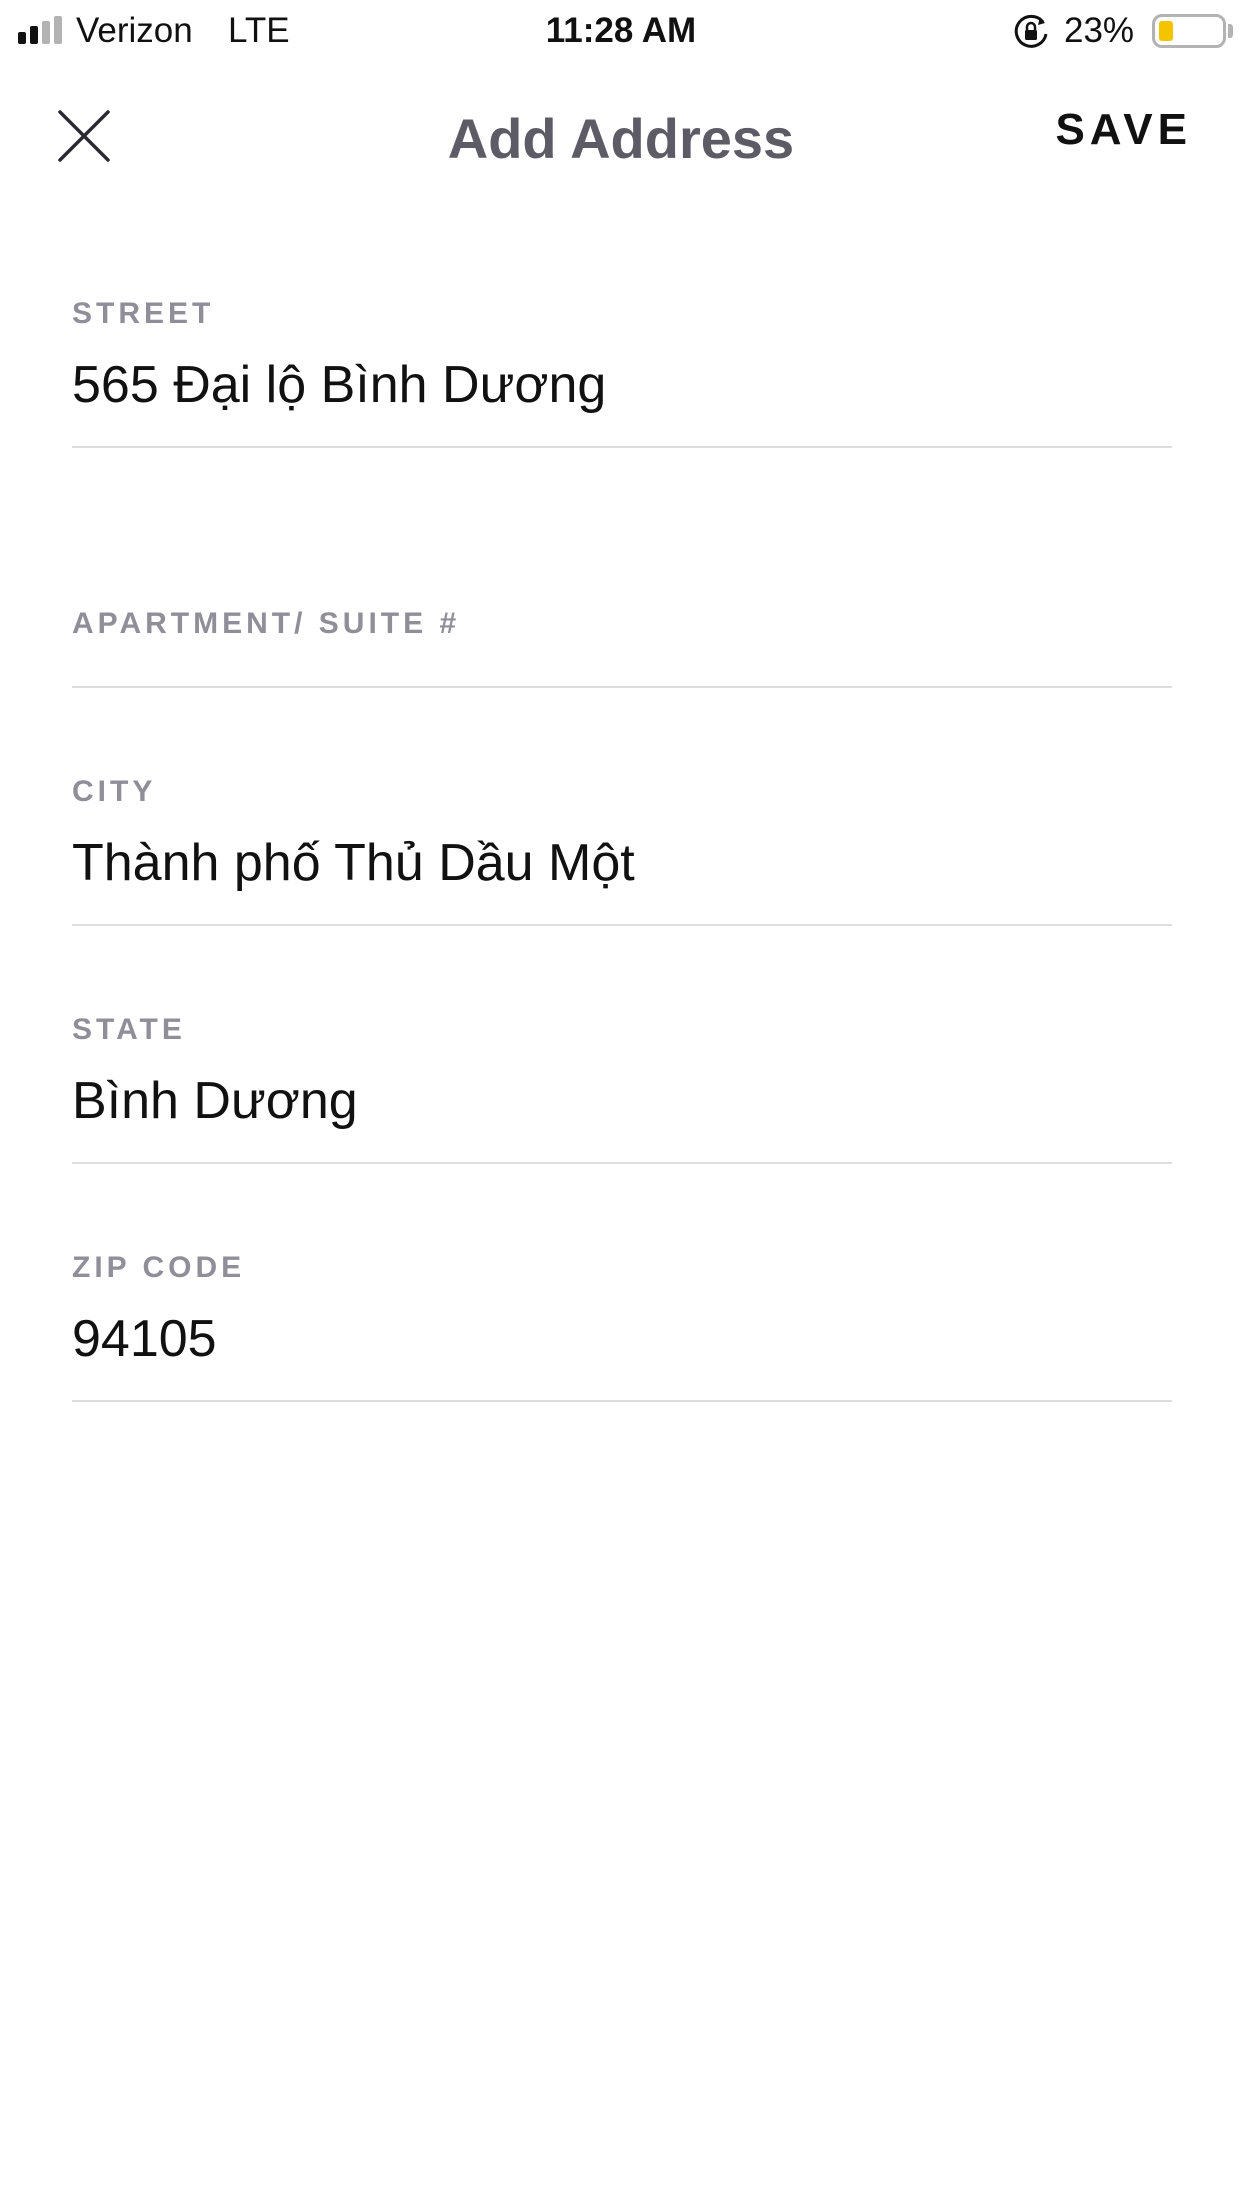 The image size is (1242, 2208). I want to click on city-field: CITY, so click(622, 848).